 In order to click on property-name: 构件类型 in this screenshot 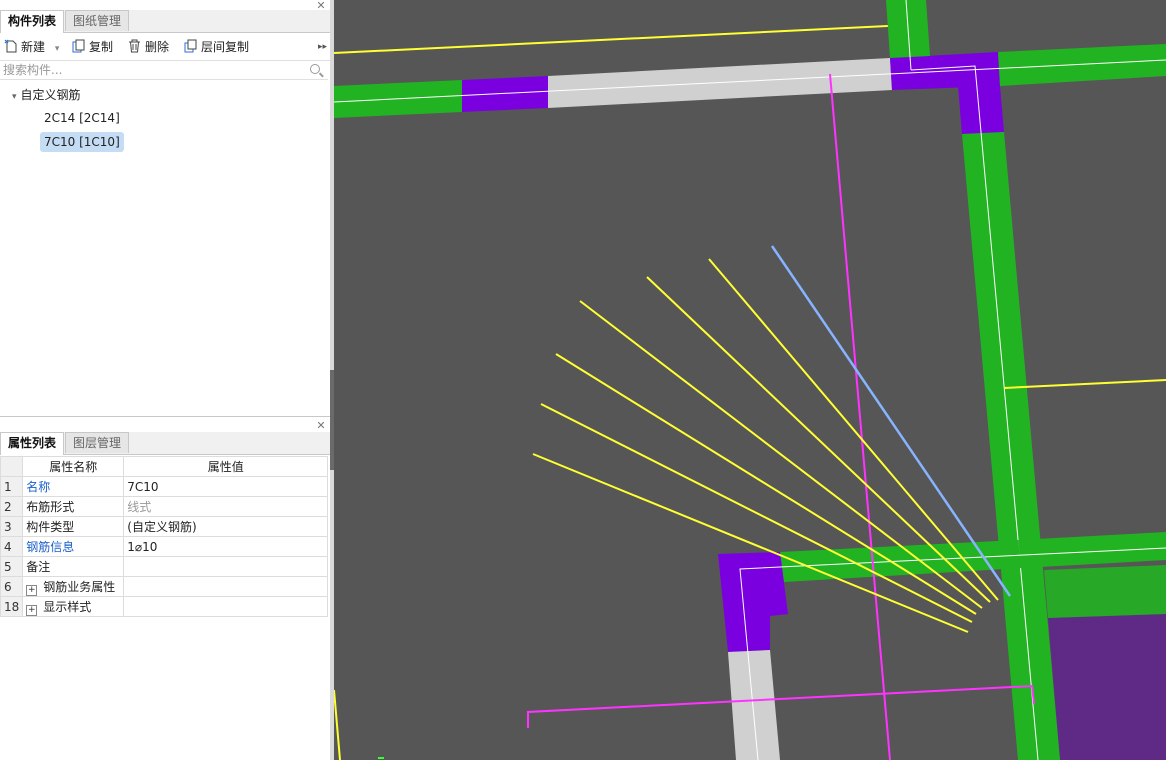, I will do `click(73, 526)`.